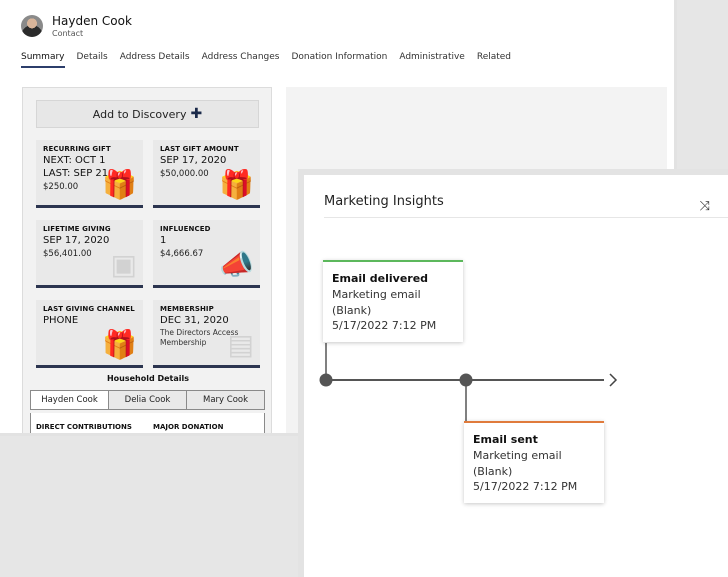  Describe the element at coordinates (225, 400) in the screenshot. I see `household-tab-mary: Mary Cook` at that location.